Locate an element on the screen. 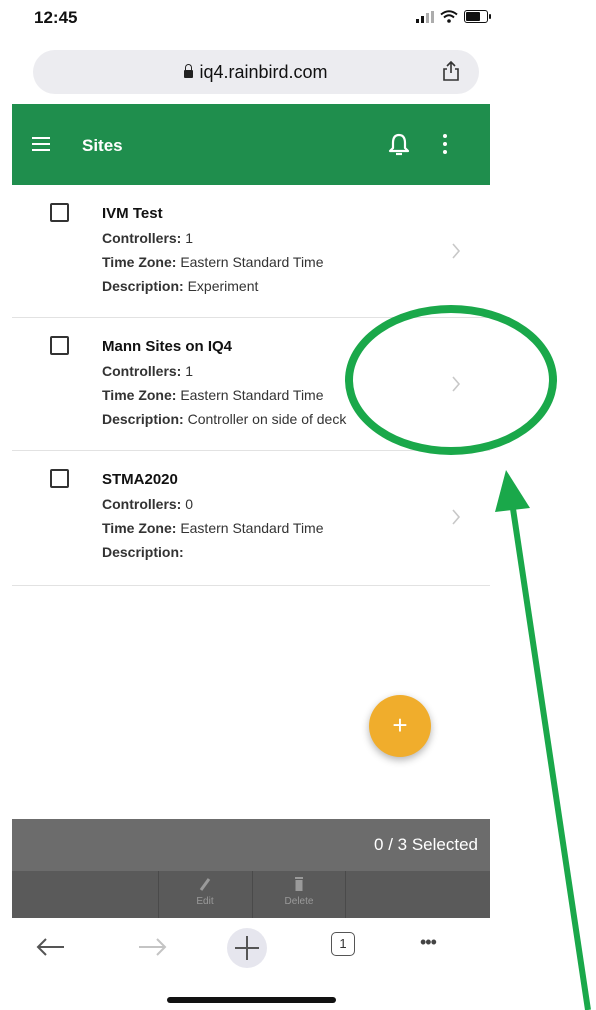 Image resolution: width=596 pixels, height=1010 pixels. delete-label: Delete is located at coordinates (299, 901).